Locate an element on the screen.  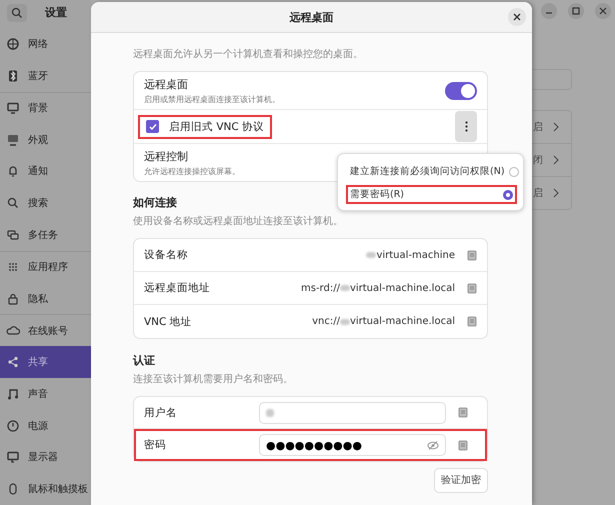
sidebar-item: 显示器 is located at coordinates (45, 458).